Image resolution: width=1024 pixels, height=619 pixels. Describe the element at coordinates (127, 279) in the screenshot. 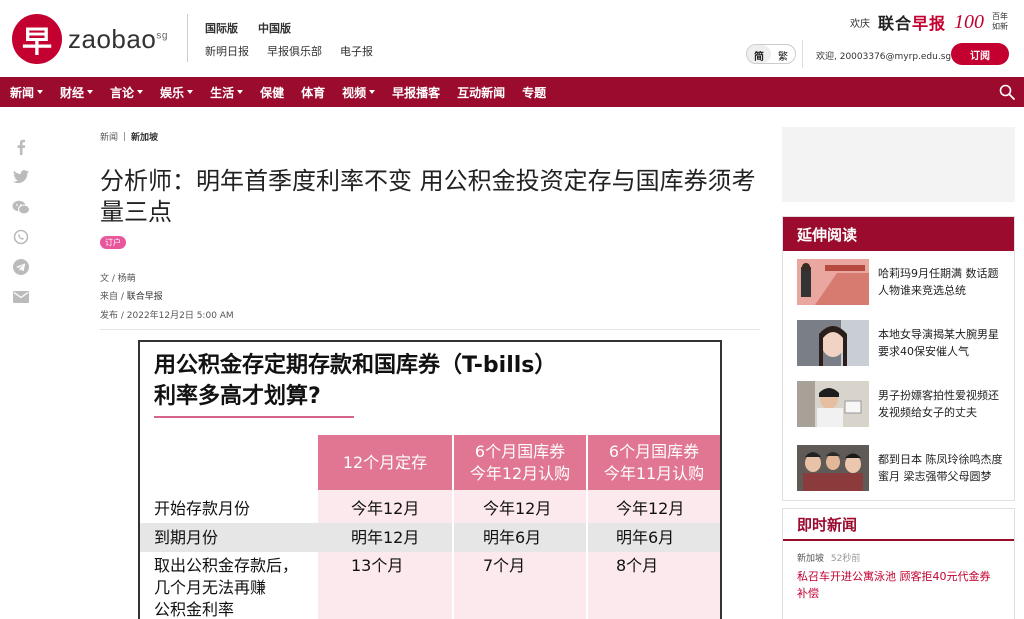

I see `author-link: 杨萌` at that location.